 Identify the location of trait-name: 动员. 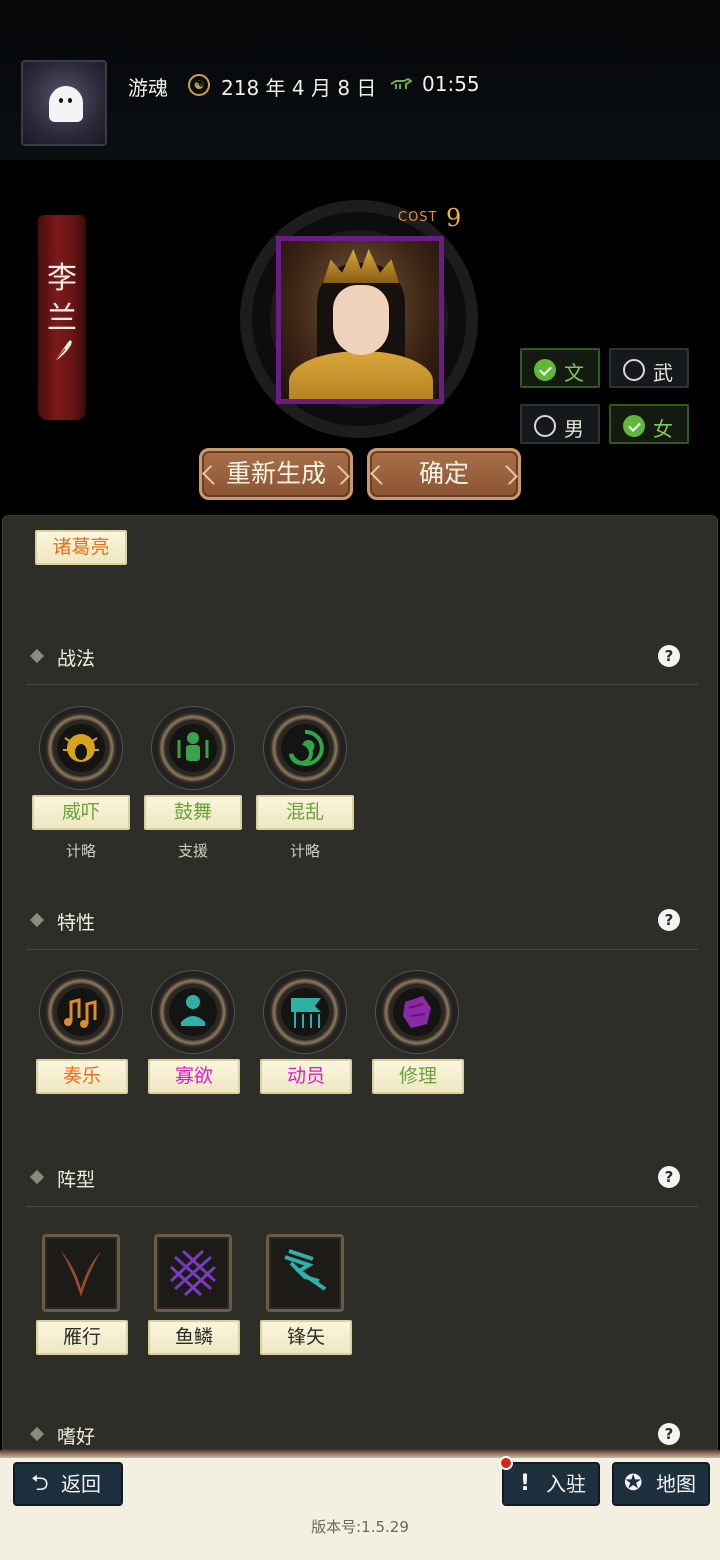
(306, 1076).